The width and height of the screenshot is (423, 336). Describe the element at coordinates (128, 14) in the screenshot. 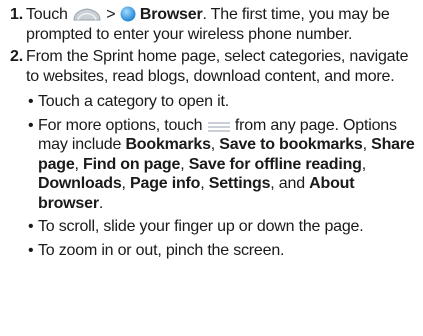

I see `browser-globe-icon` at that location.